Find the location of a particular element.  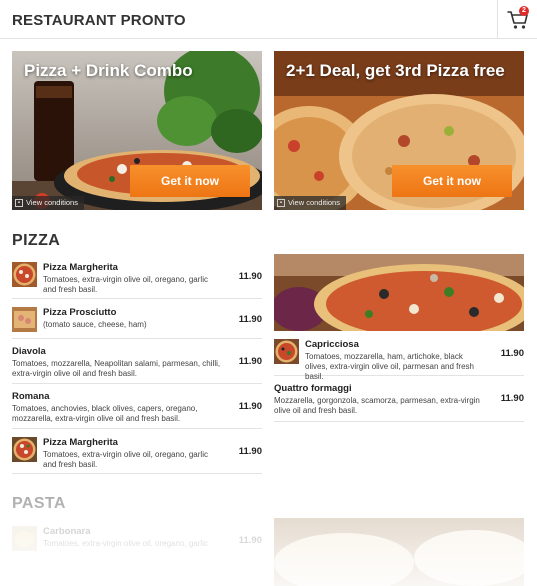

brand-title: RESTAURANT PRONTO is located at coordinates (99, 20).